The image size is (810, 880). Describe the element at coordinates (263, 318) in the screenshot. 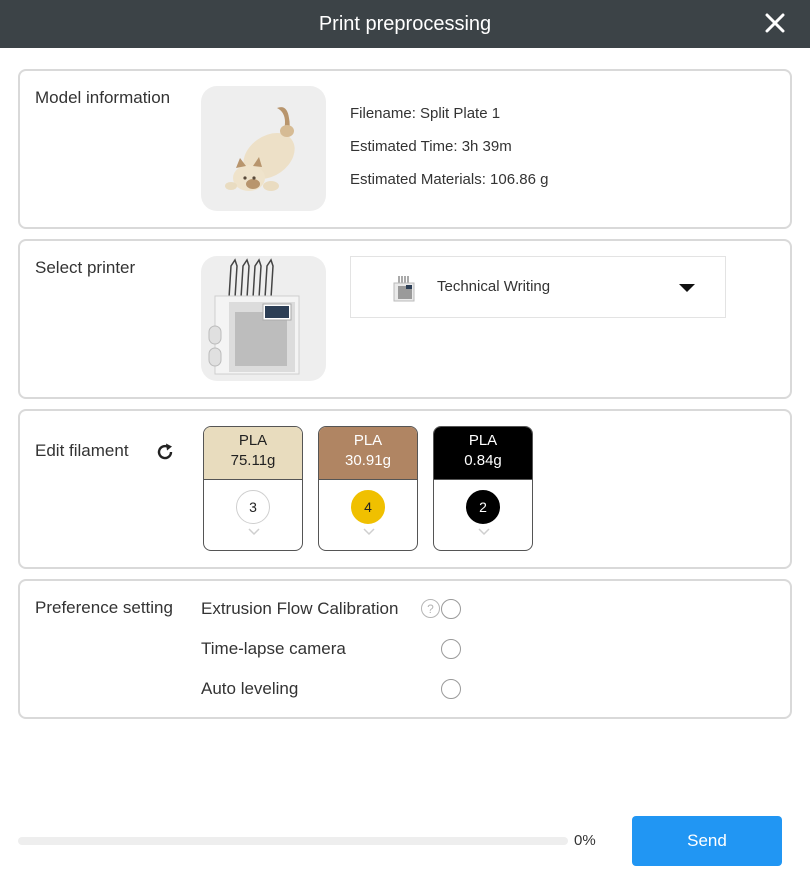

I see `printer-thumbnail` at that location.